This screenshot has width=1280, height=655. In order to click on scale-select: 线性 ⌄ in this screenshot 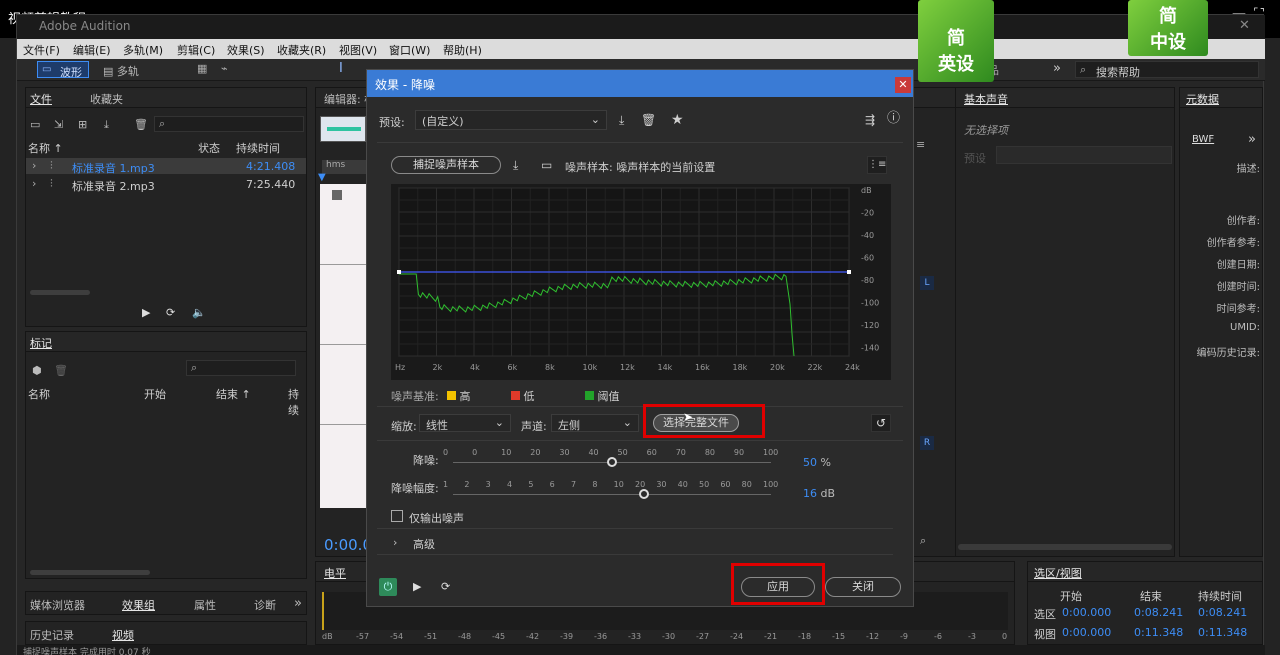, I will do `click(465, 423)`.